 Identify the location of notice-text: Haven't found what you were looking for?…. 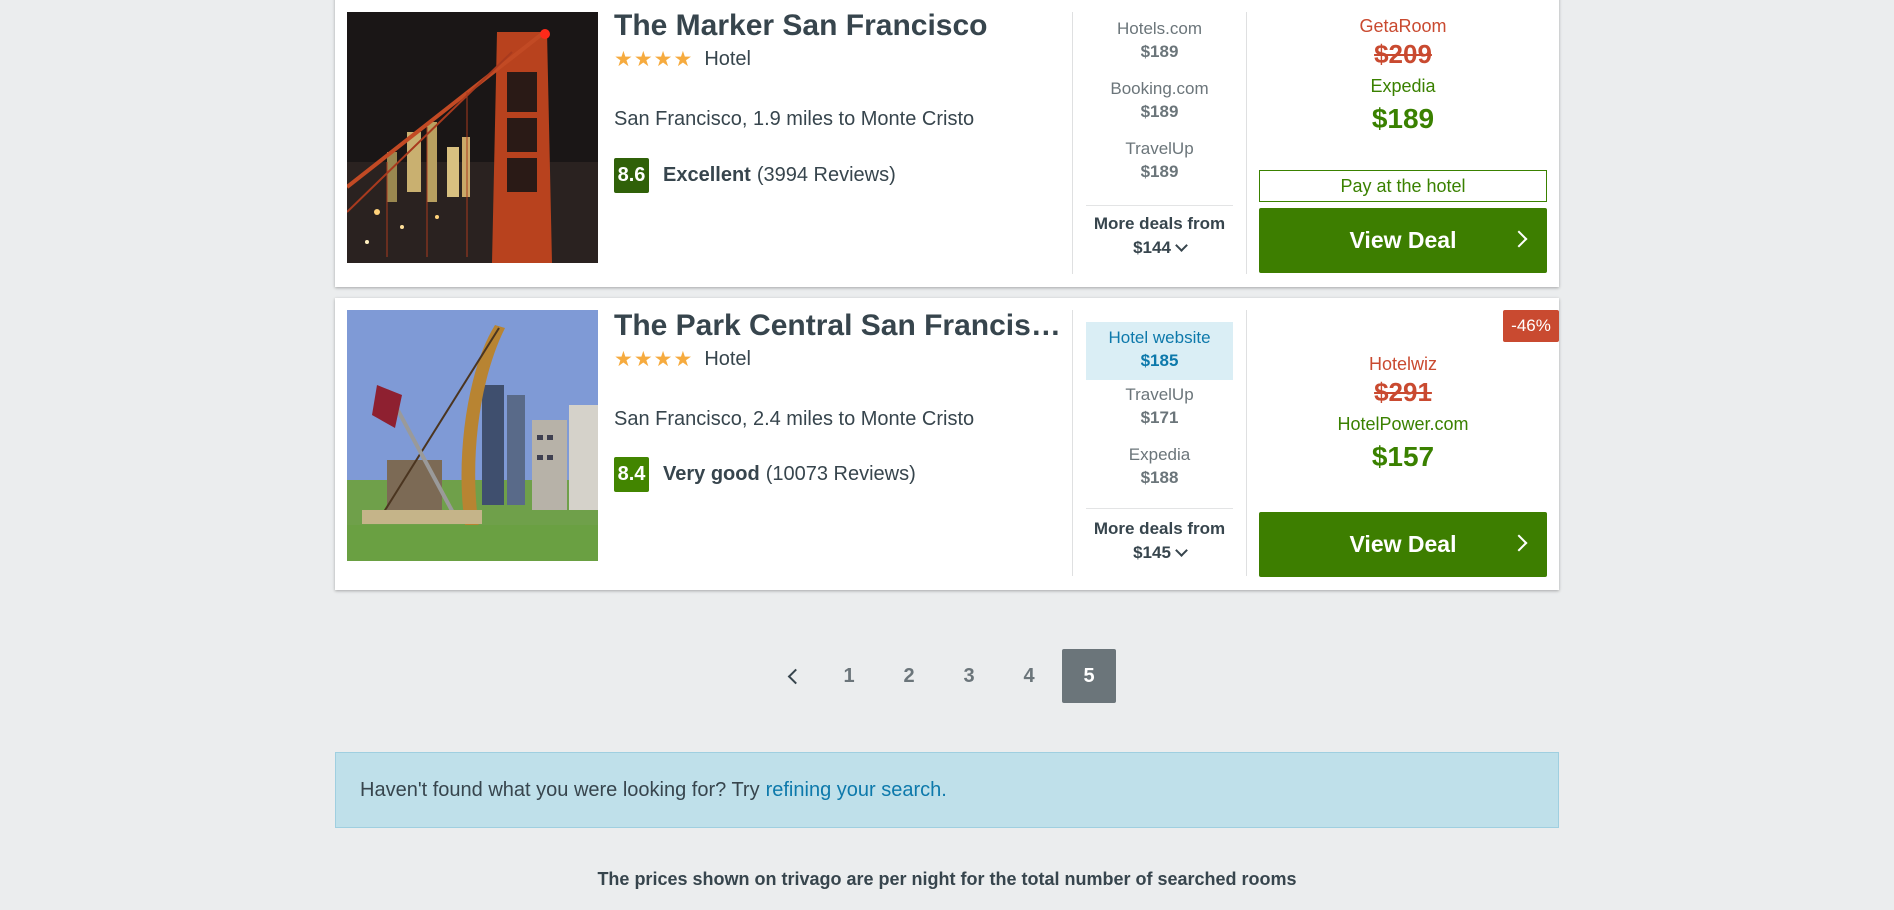
(560, 789).